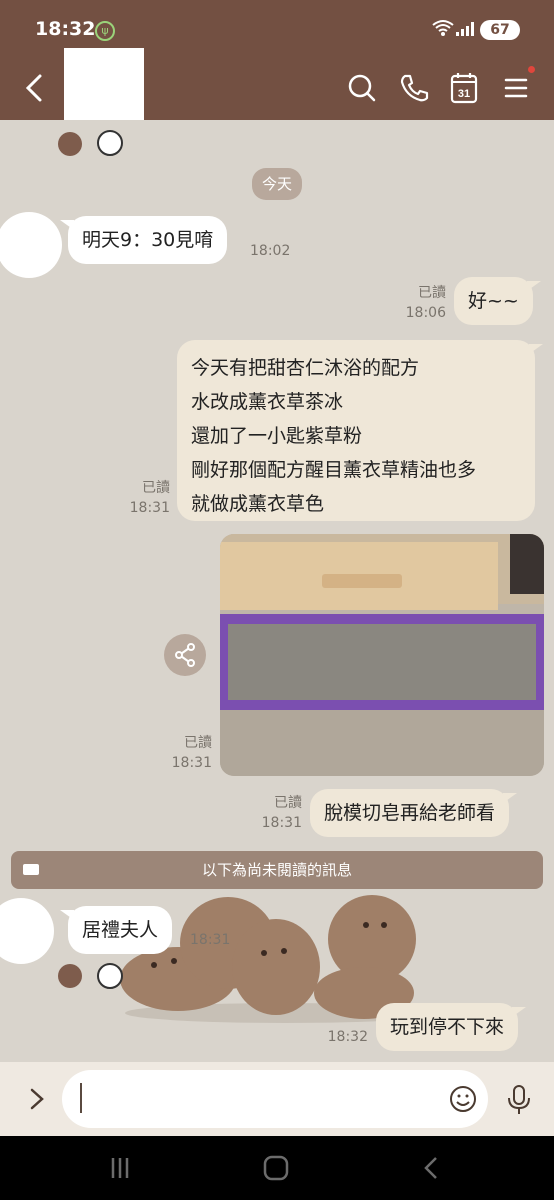 This screenshot has height=1200, width=554. What do you see at coordinates (277, 88) in the screenshot?
I see `chat-header: 31` at bounding box center [277, 88].